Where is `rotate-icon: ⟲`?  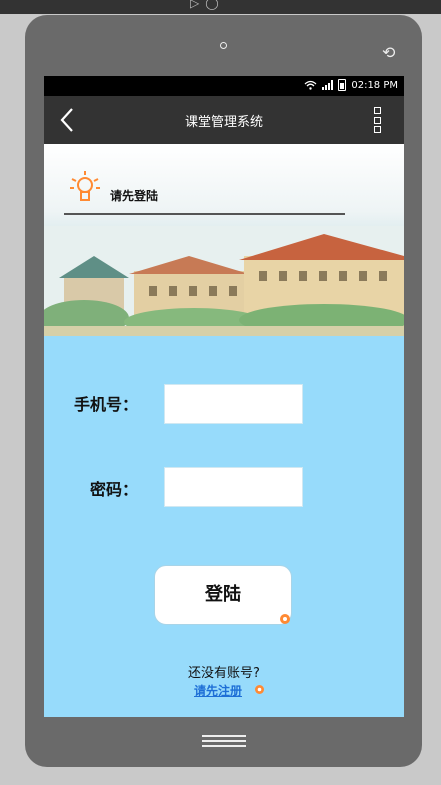
rotate-icon: ⟲ is located at coordinates (388, 52).